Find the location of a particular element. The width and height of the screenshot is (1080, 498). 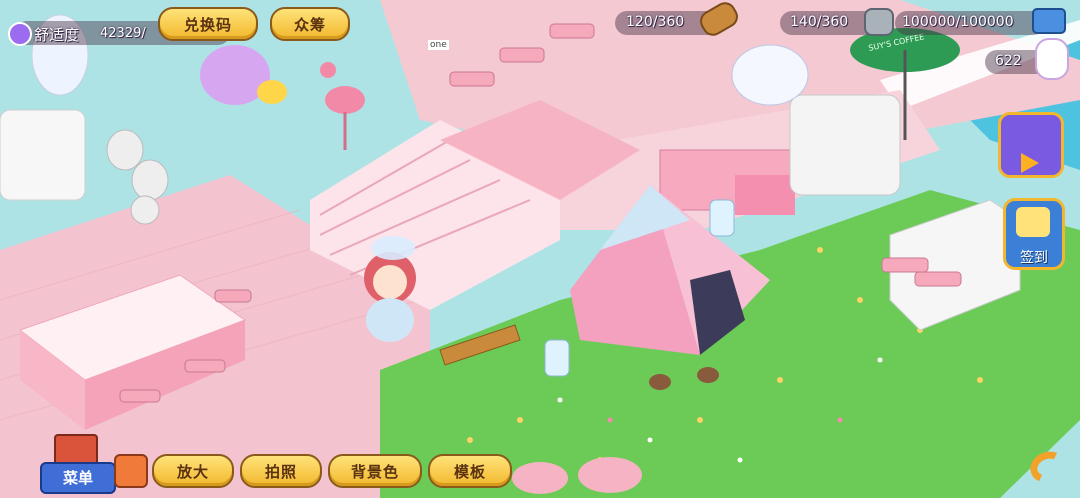

comfort-label: 舒适度 is located at coordinates (57, 35).